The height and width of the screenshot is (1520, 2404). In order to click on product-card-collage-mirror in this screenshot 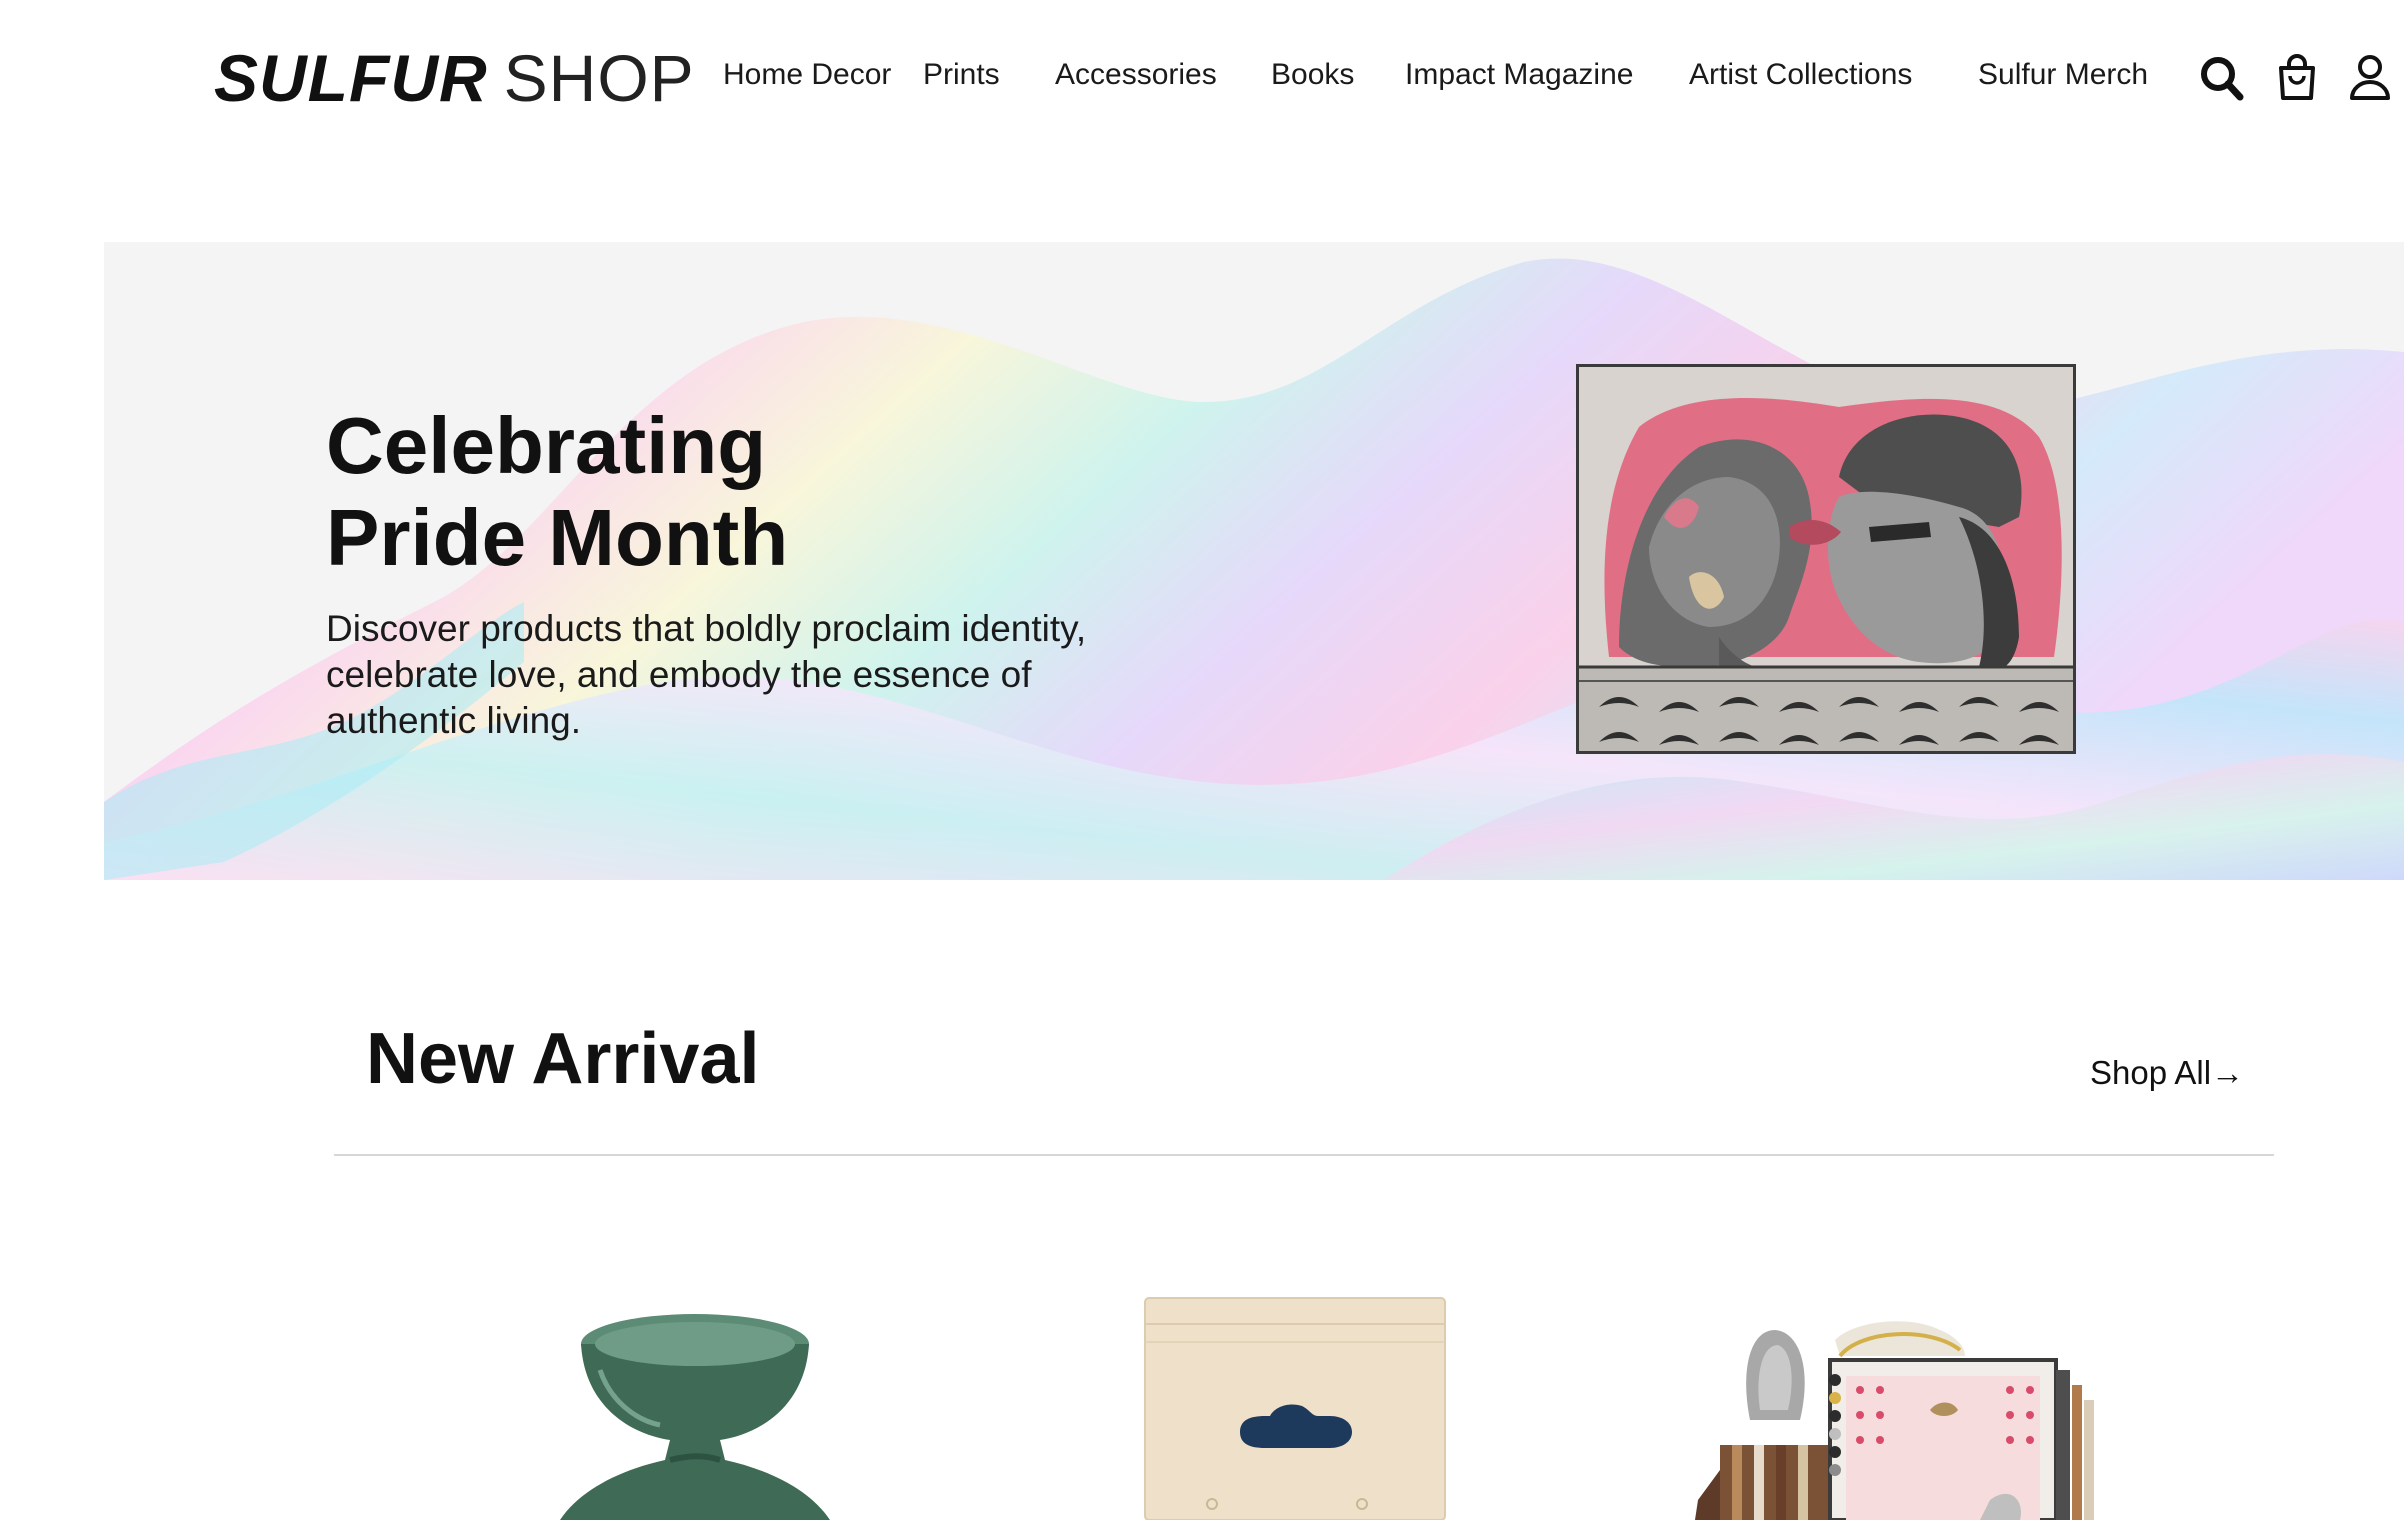, I will do `click(1900, 1390)`.